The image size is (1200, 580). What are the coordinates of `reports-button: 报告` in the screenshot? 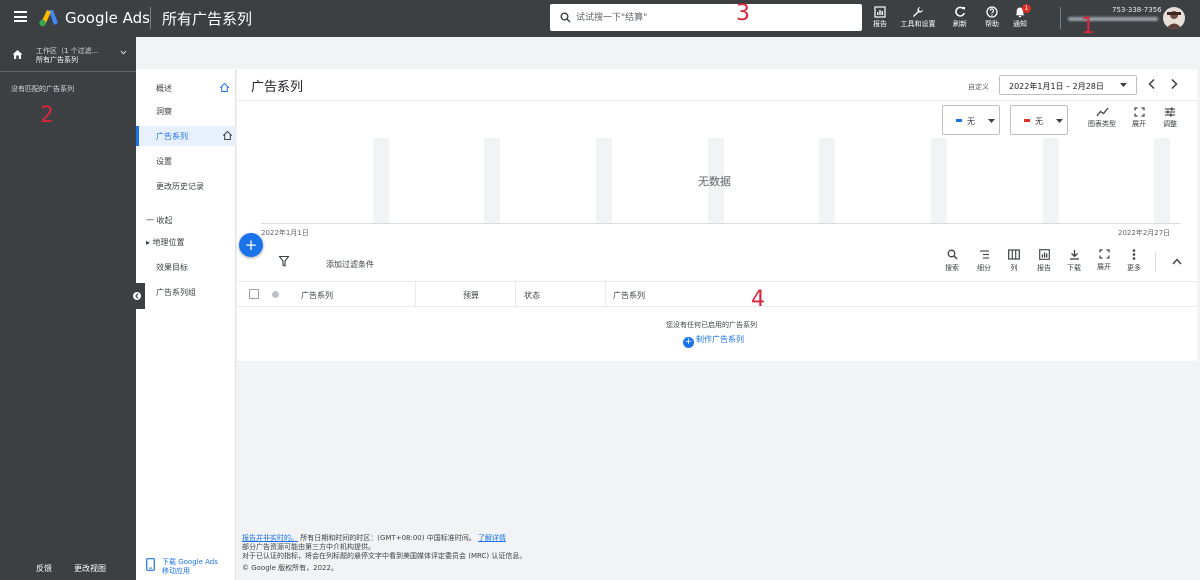 It's located at (880, 20).